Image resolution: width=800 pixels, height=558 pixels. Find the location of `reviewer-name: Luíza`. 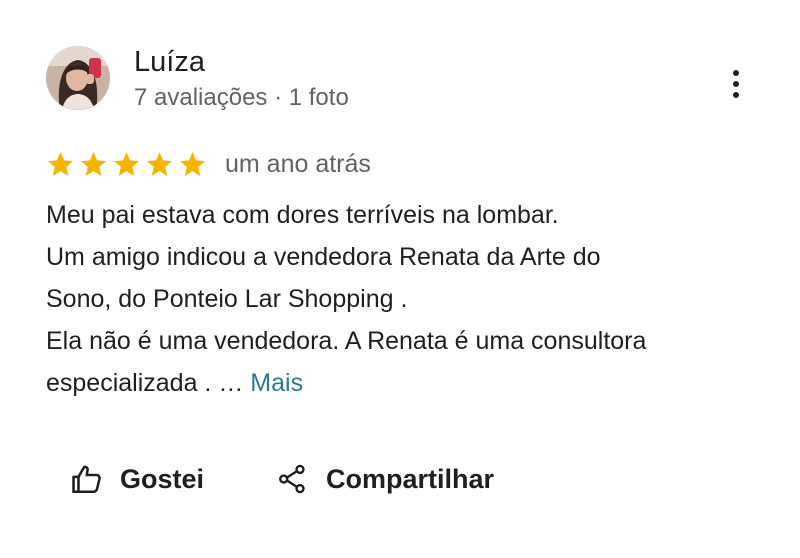

reviewer-name: Luíza is located at coordinates (169, 62).